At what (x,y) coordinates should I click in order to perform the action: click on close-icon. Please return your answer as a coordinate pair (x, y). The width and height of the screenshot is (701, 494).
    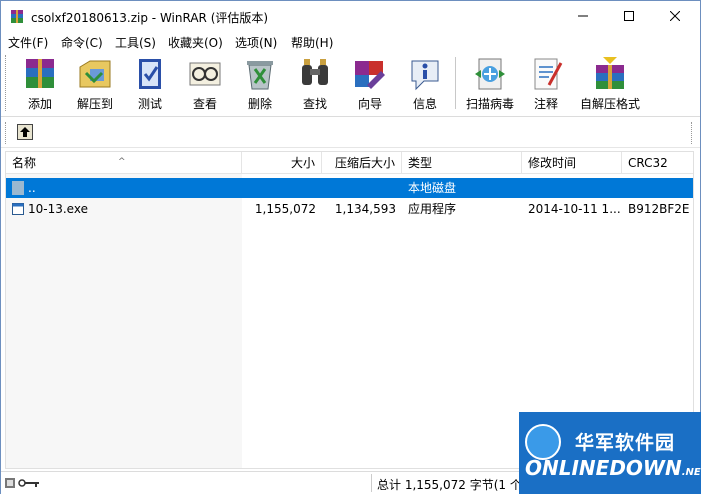
    Looking at the image, I should click on (675, 16).